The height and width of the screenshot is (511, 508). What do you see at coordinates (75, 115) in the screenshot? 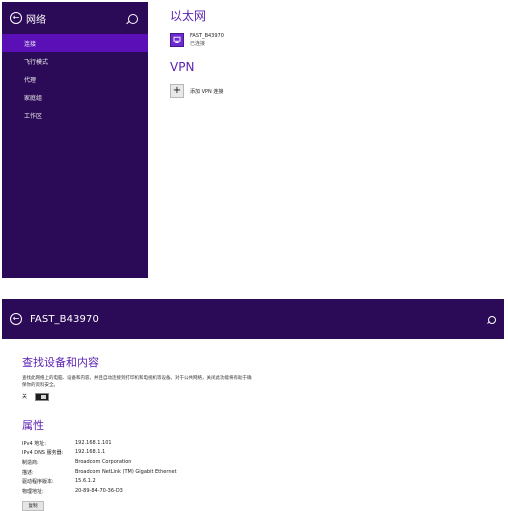
I see `sidebar-item-workplace: 工作区` at bounding box center [75, 115].